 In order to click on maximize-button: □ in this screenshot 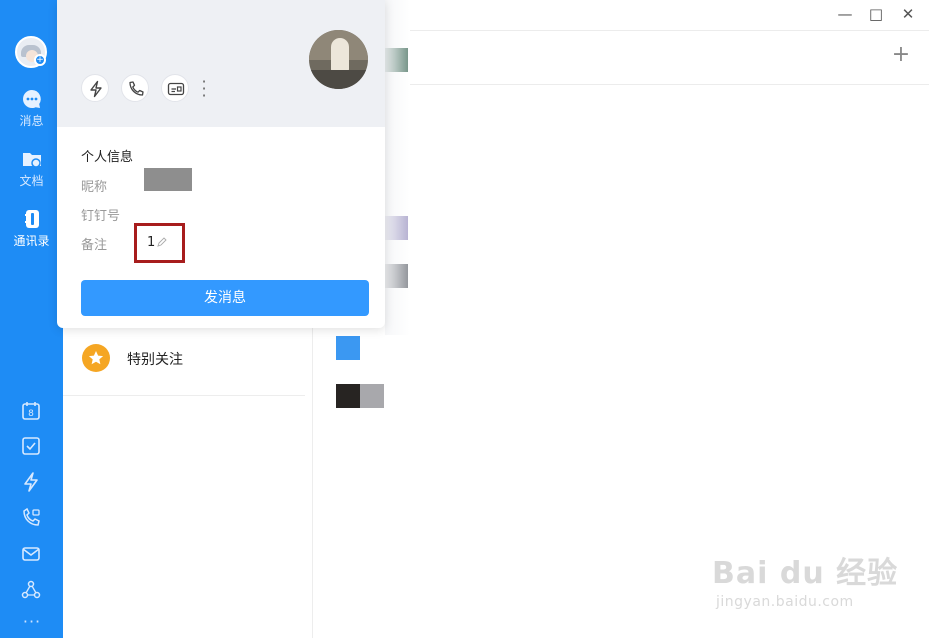, I will do `click(876, 14)`.